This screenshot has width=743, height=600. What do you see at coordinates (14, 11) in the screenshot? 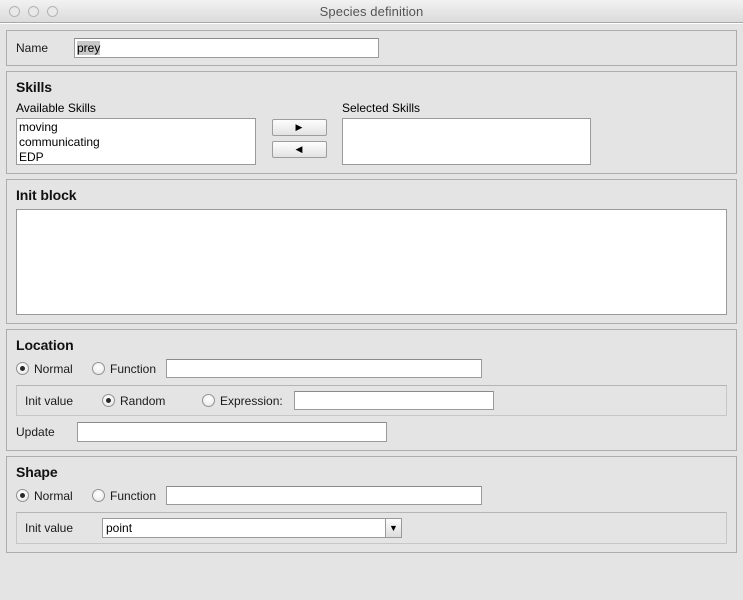
I see `close-button` at bounding box center [14, 11].